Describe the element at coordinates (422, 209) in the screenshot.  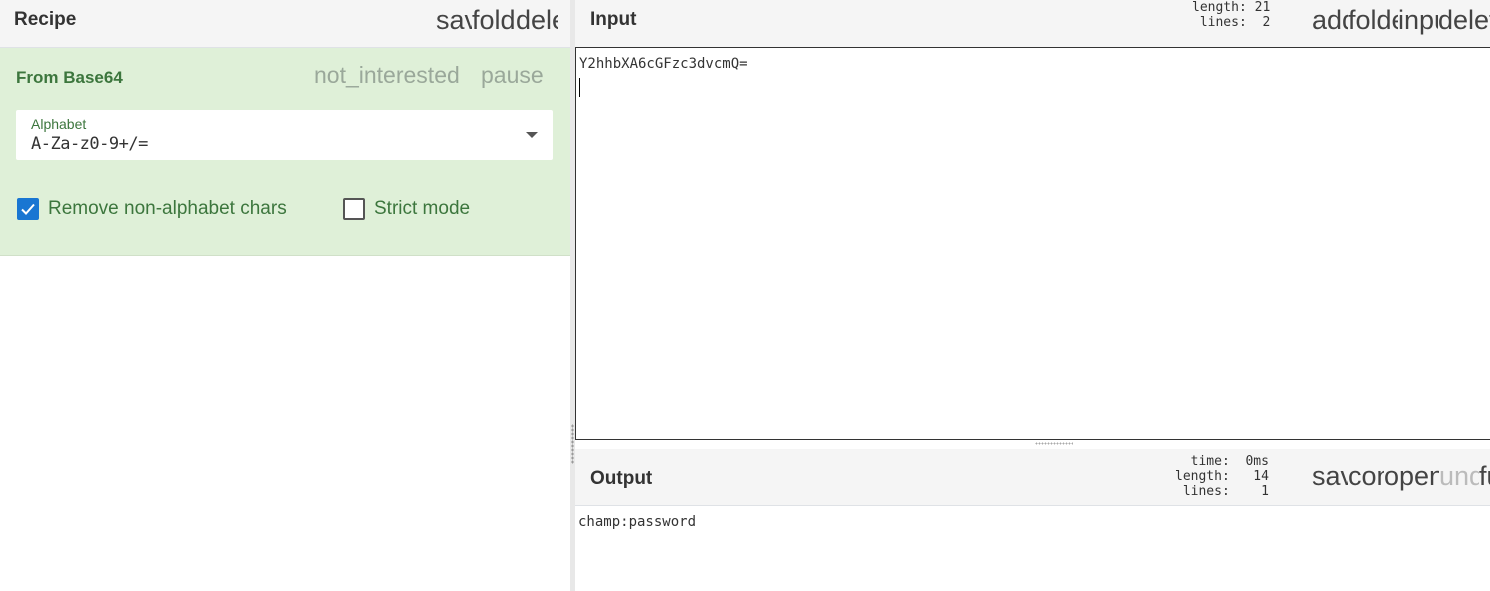
I see `strict-mode-label: Strict mode` at that location.